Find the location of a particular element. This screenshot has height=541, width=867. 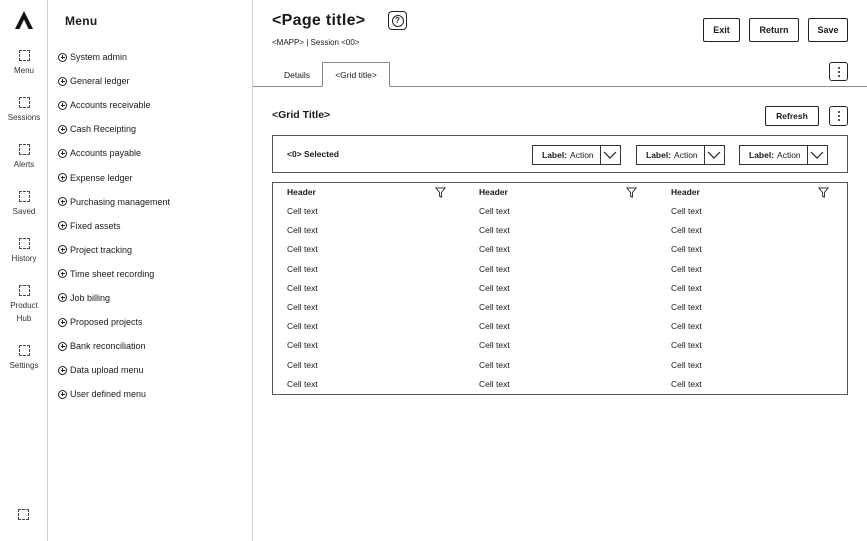

menu-item-system-admin: System admin is located at coordinates (114, 57).